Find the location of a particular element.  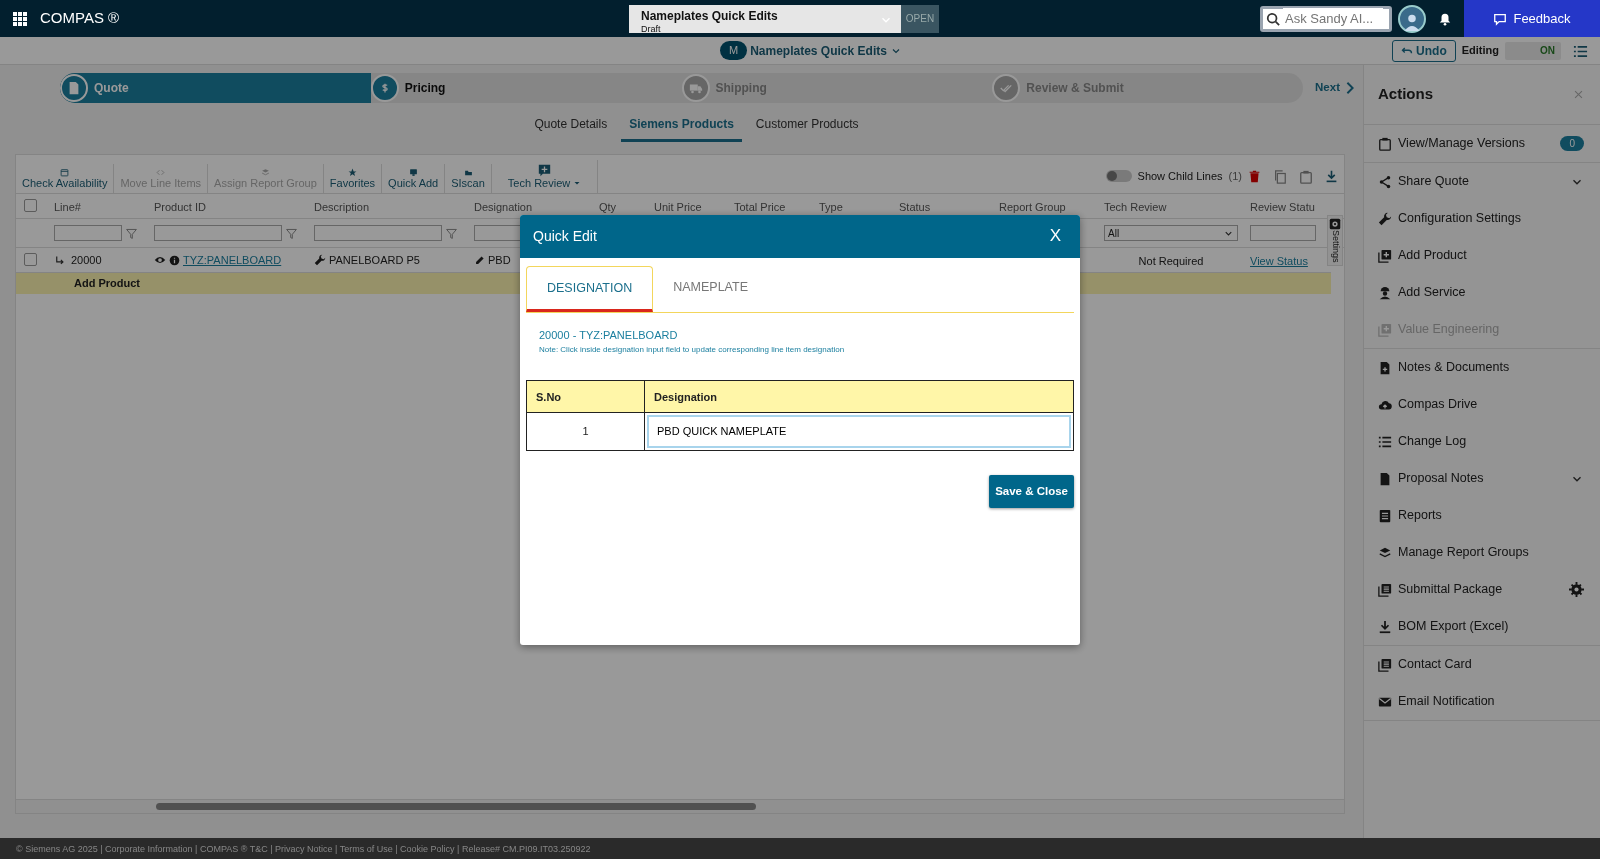

column-header: Designation is located at coordinates (685, 396).